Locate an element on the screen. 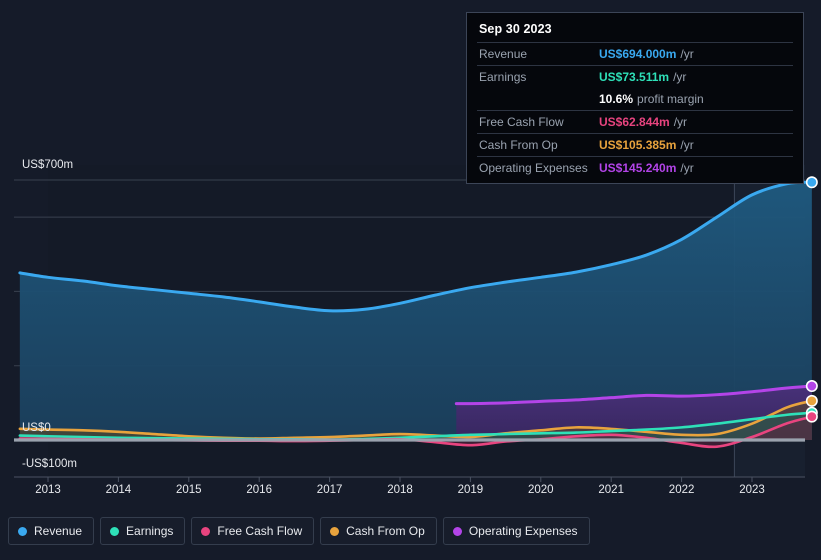 The image size is (821, 560). tooltip-row: Earnings US$73.511m/yr is located at coordinates (635, 76).